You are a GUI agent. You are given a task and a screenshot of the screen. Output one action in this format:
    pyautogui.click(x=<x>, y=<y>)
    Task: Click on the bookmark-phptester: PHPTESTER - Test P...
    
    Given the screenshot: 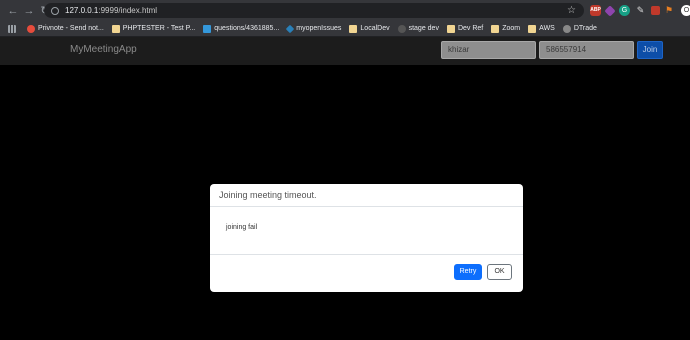 What is the action you would take?
    pyautogui.click(x=153, y=28)
    